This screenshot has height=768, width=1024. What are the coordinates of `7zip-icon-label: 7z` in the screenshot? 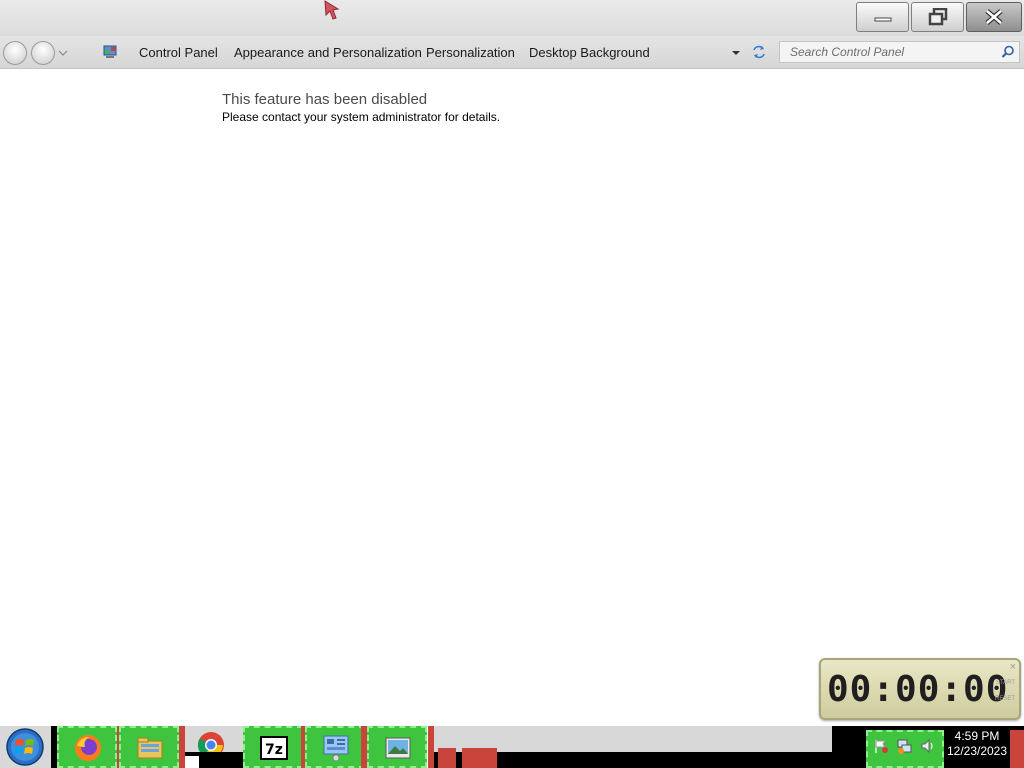 It's located at (274, 750).